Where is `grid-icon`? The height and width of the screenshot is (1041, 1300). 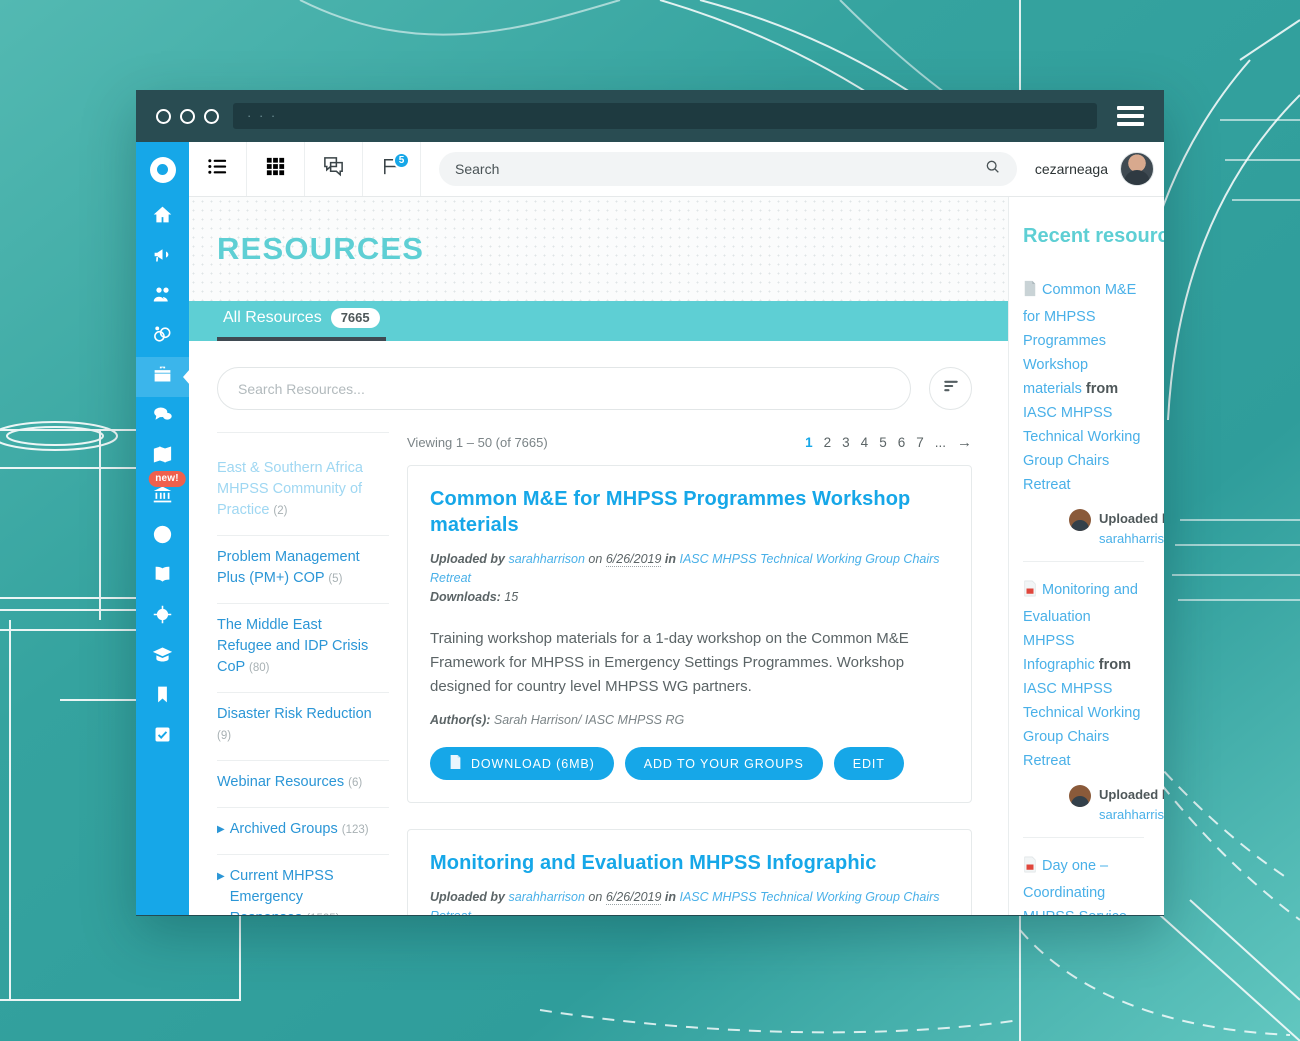
grid-icon is located at coordinates (275, 169).